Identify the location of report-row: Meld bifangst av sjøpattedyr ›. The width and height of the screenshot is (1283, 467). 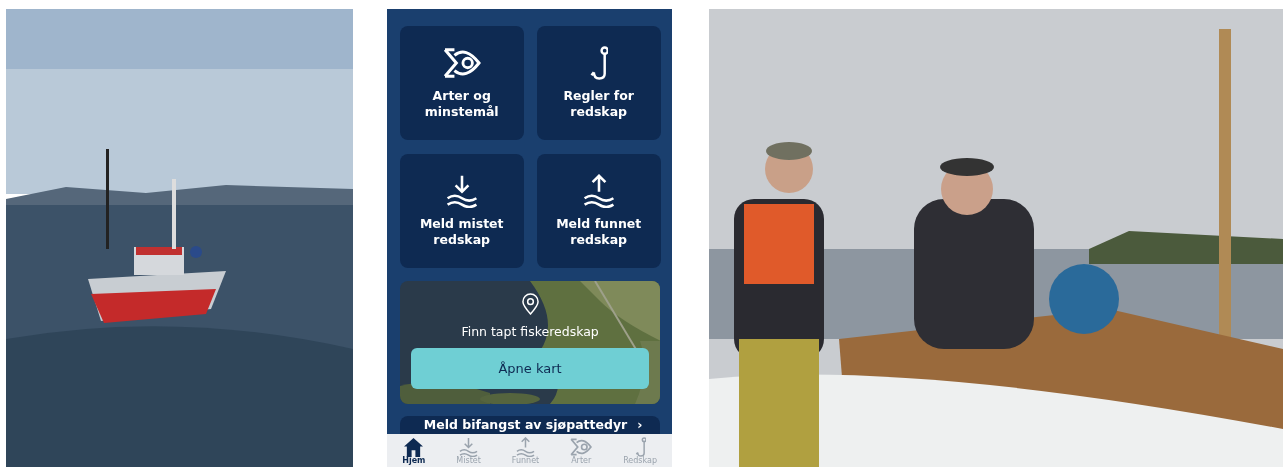
(530, 425).